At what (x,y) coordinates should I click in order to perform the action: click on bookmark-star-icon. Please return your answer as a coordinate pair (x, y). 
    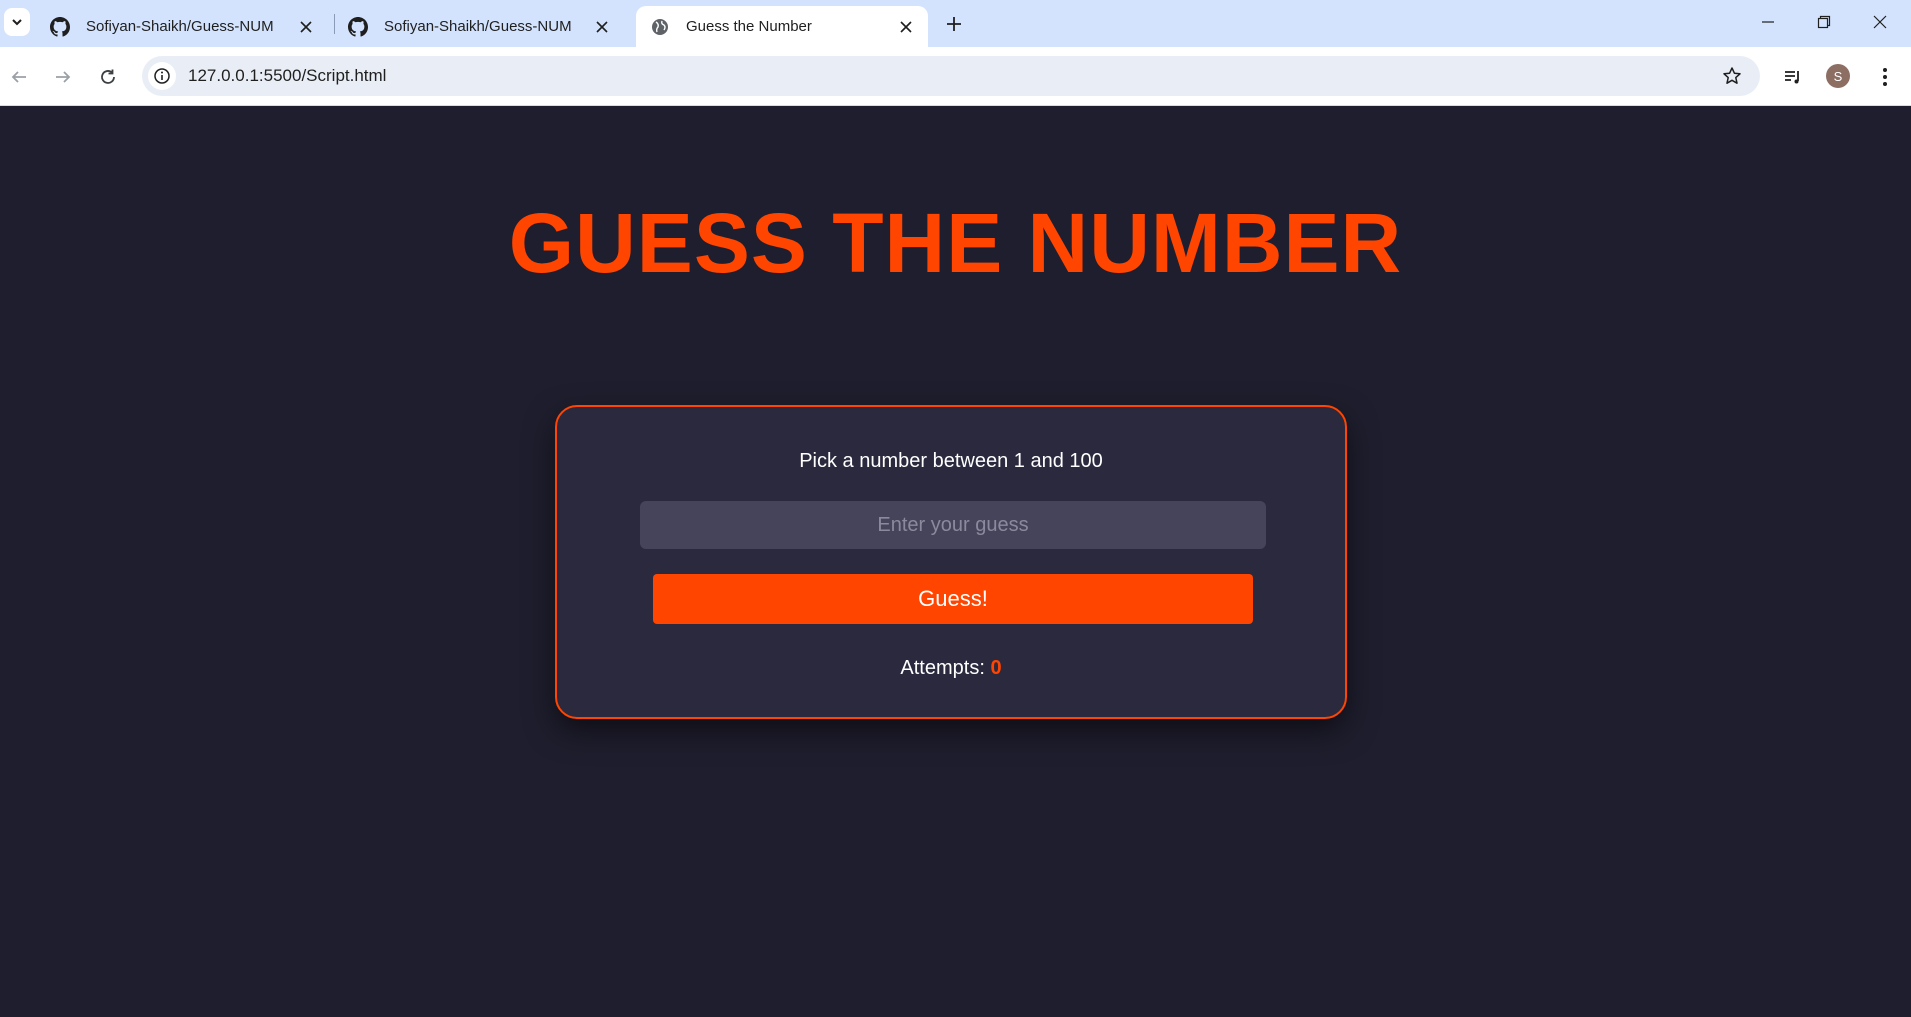
    Looking at the image, I should click on (1732, 76).